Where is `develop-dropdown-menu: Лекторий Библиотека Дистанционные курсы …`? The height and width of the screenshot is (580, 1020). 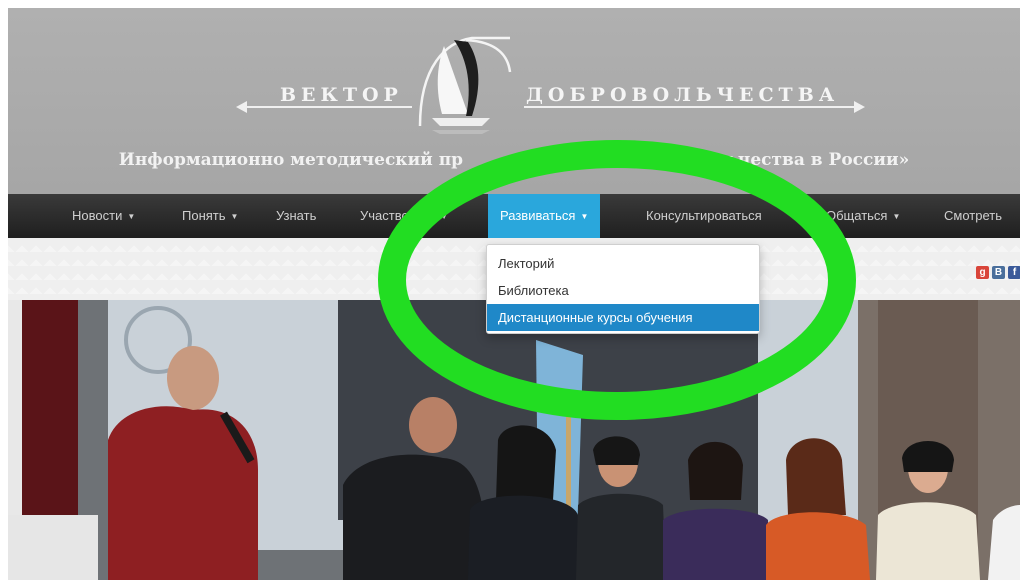
develop-dropdown-menu: Лекторий Библиотека Дистанционные курсы … is located at coordinates (623, 289).